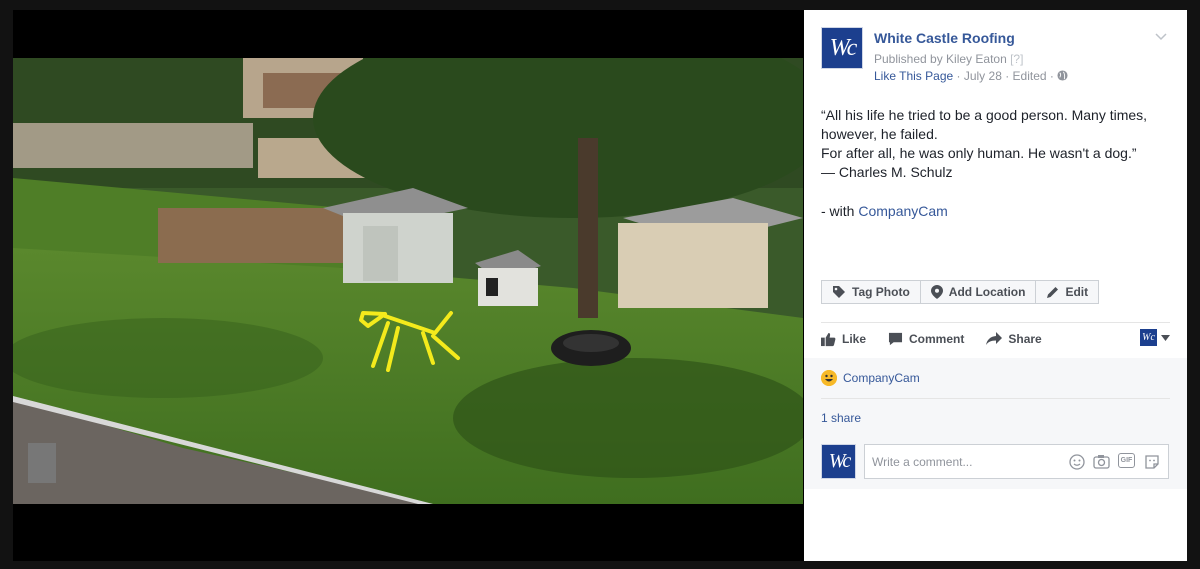  I want to click on add-location-label: Add Location, so click(987, 292).